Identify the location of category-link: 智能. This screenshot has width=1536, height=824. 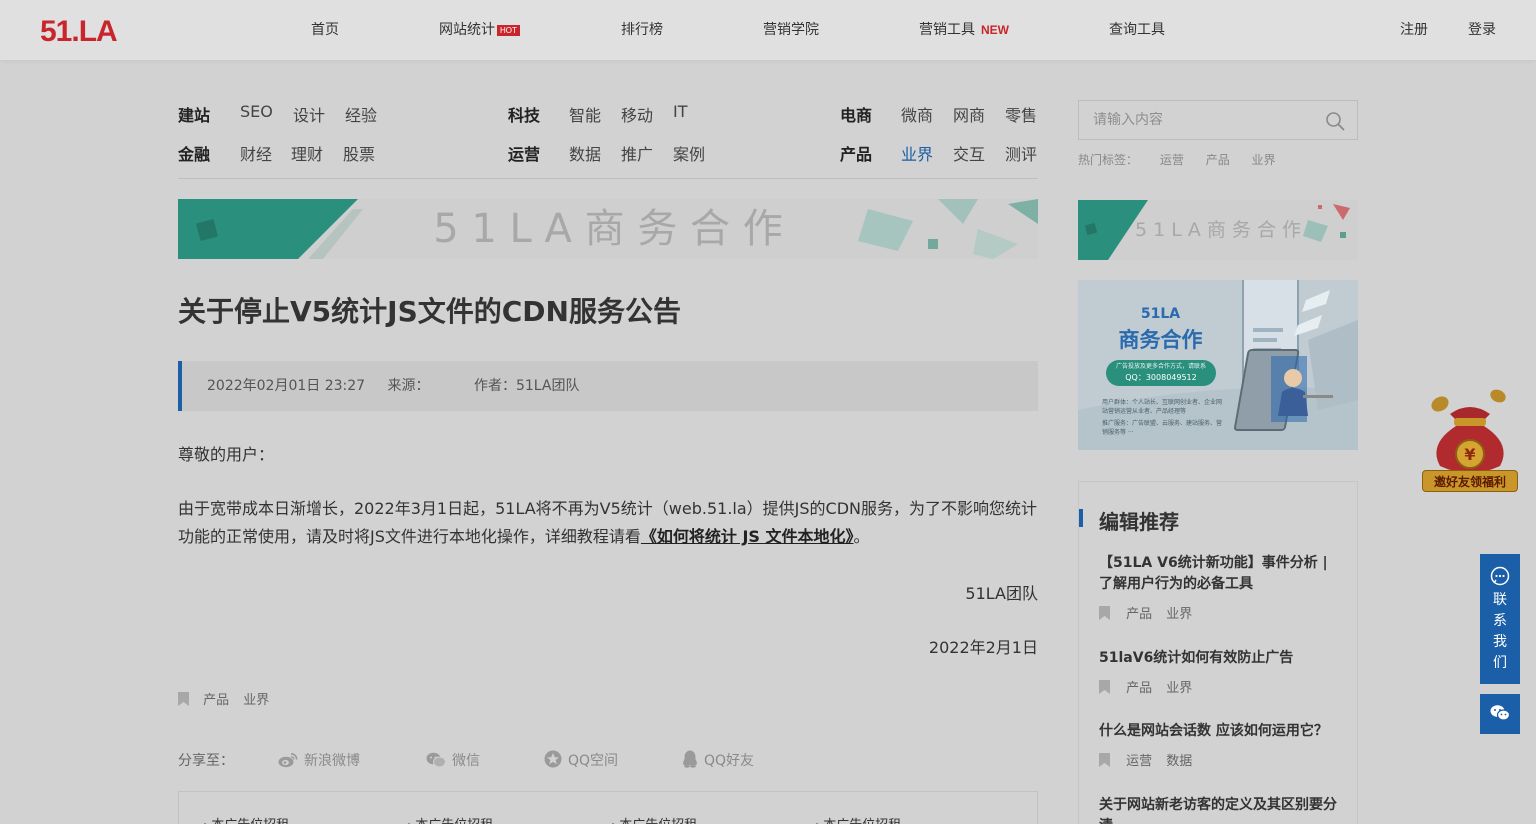
(585, 114).